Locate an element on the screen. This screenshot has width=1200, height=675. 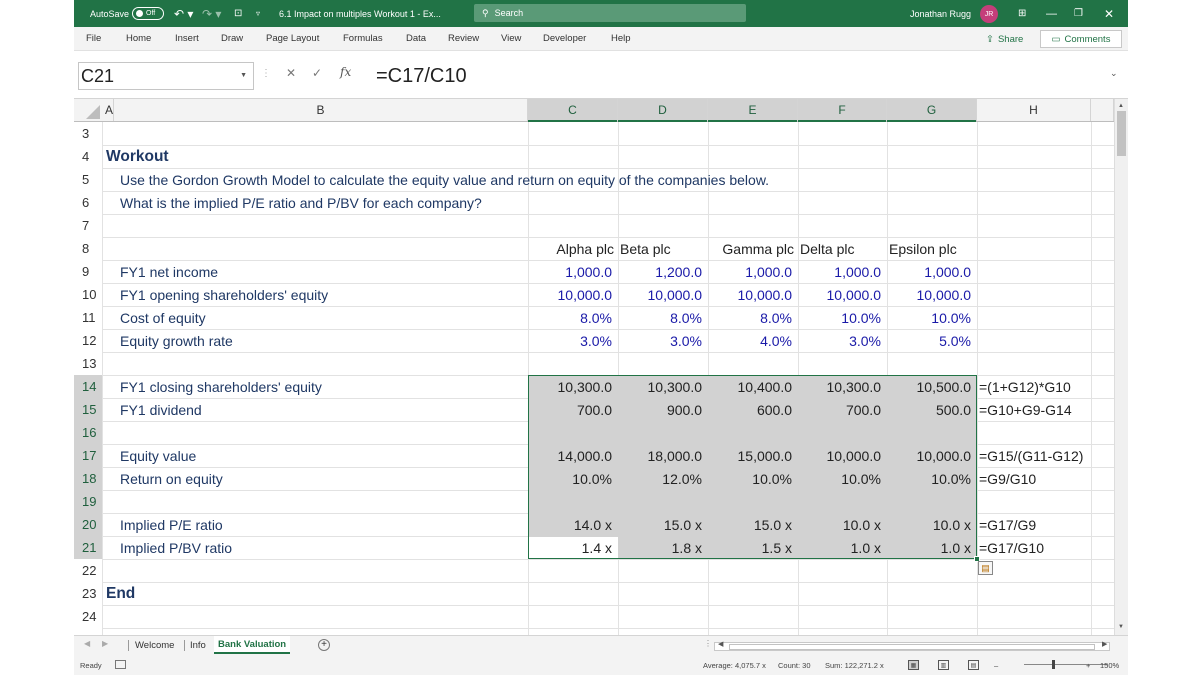
tab-welcome: Welcome is located at coordinates (154, 645).